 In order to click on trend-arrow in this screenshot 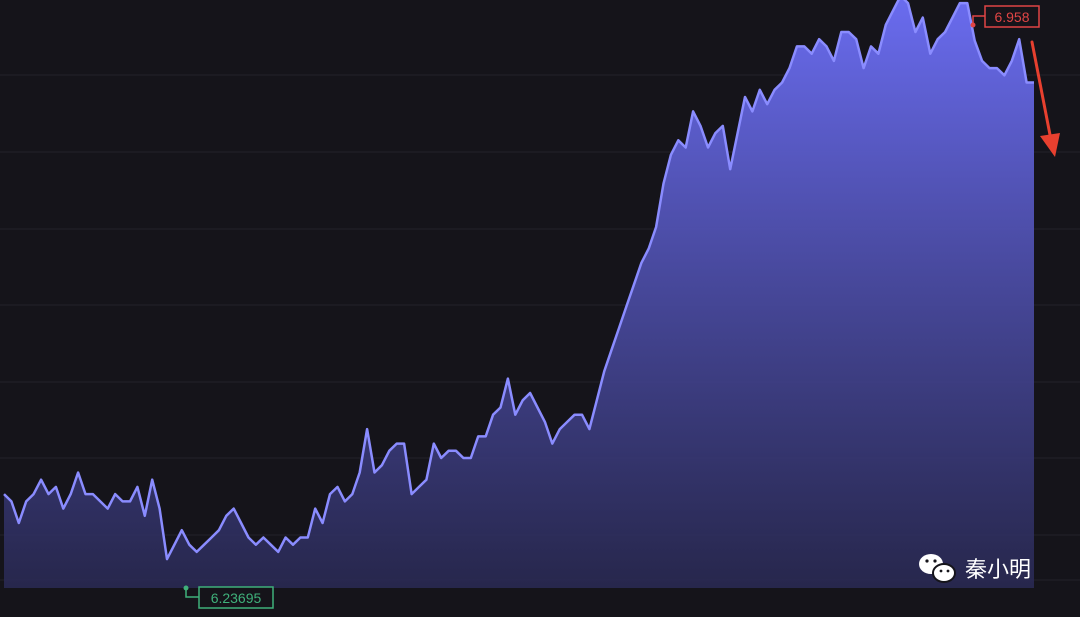, I will do `click(1045, 98)`.